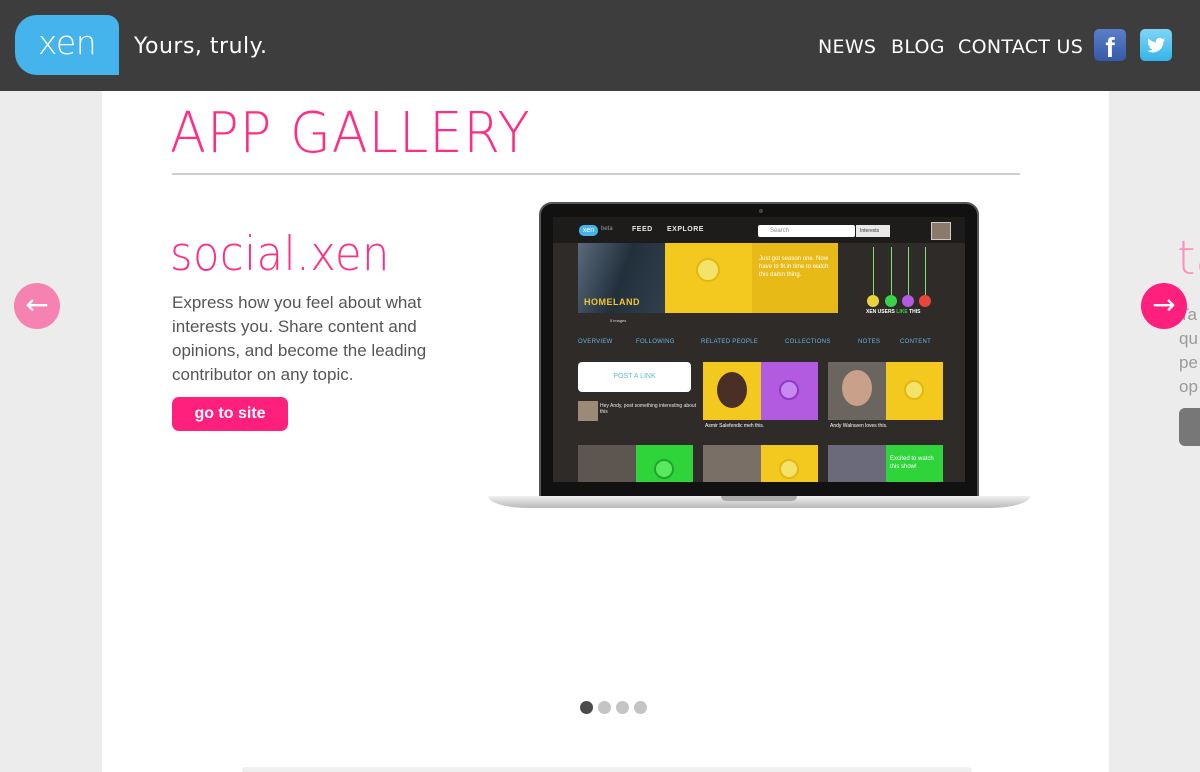 Image resolution: width=1200 pixels, height=772 pixels. I want to click on screen-tab-overview: OVERVIEW, so click(595, 342).